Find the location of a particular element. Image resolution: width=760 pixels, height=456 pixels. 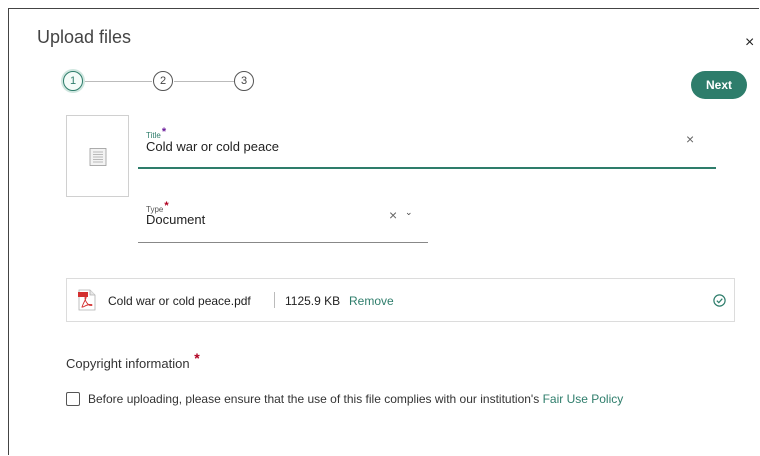

type-field: Type* Document × ⌄ is located at coordinates (283, 221).